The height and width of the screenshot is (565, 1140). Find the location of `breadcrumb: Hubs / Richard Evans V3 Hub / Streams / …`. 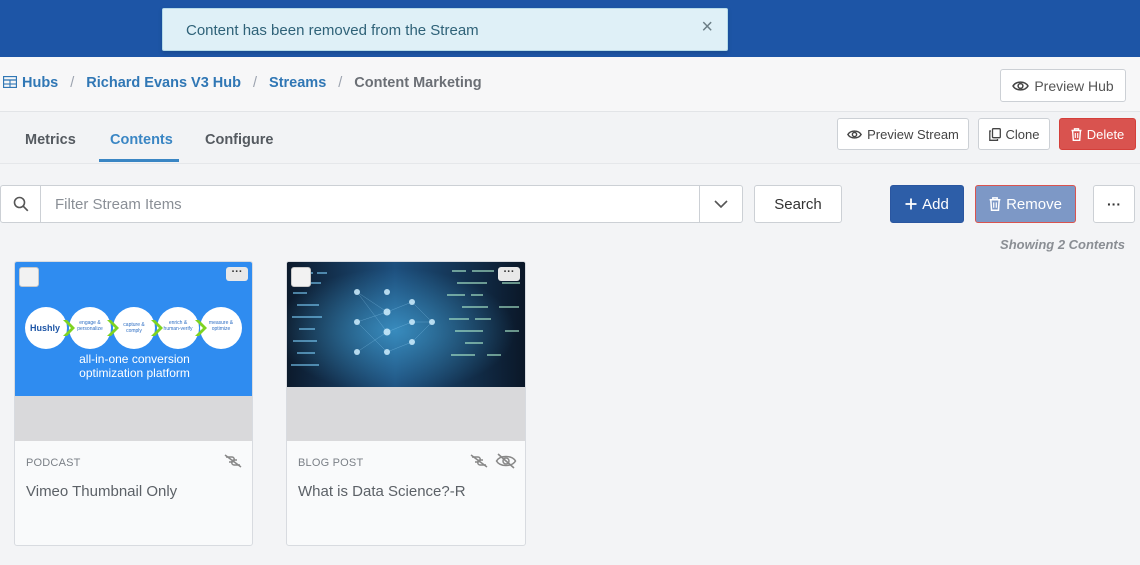

breadcrumb: Hubs / Richard Evans V3 Hub / Streams / … is located at coordinates (242, 83).